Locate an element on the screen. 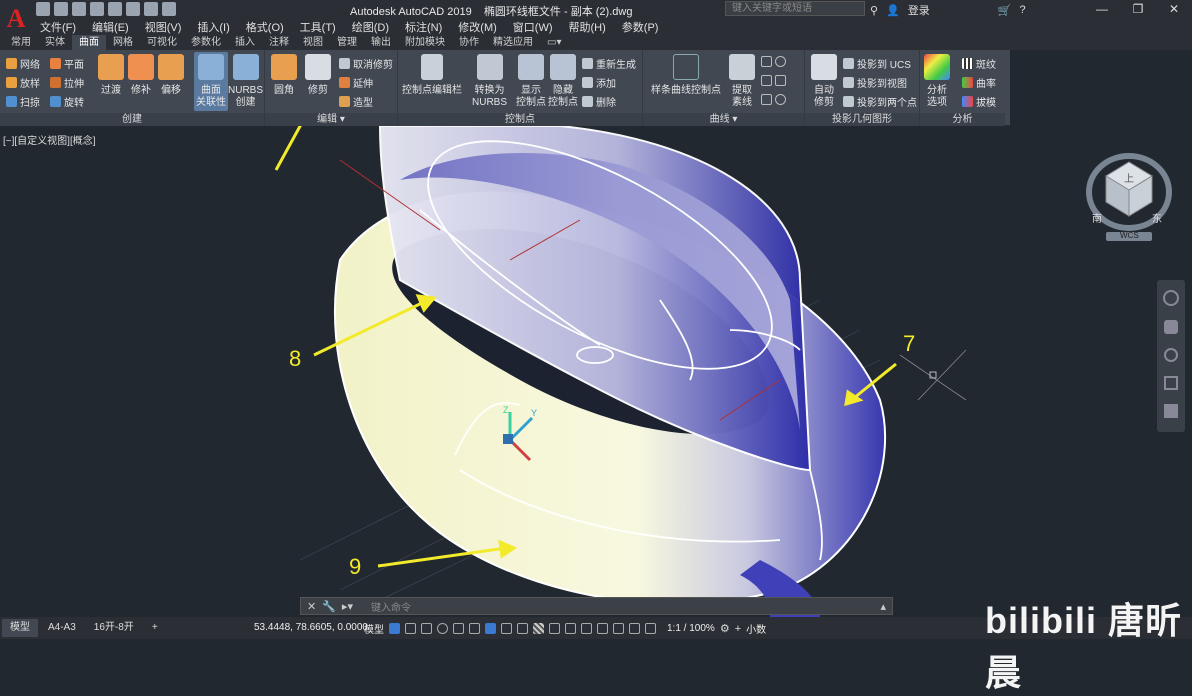 This screenshot has width=1192, height=696. 3d-osnap-icon is located at coordinates (570, 628).